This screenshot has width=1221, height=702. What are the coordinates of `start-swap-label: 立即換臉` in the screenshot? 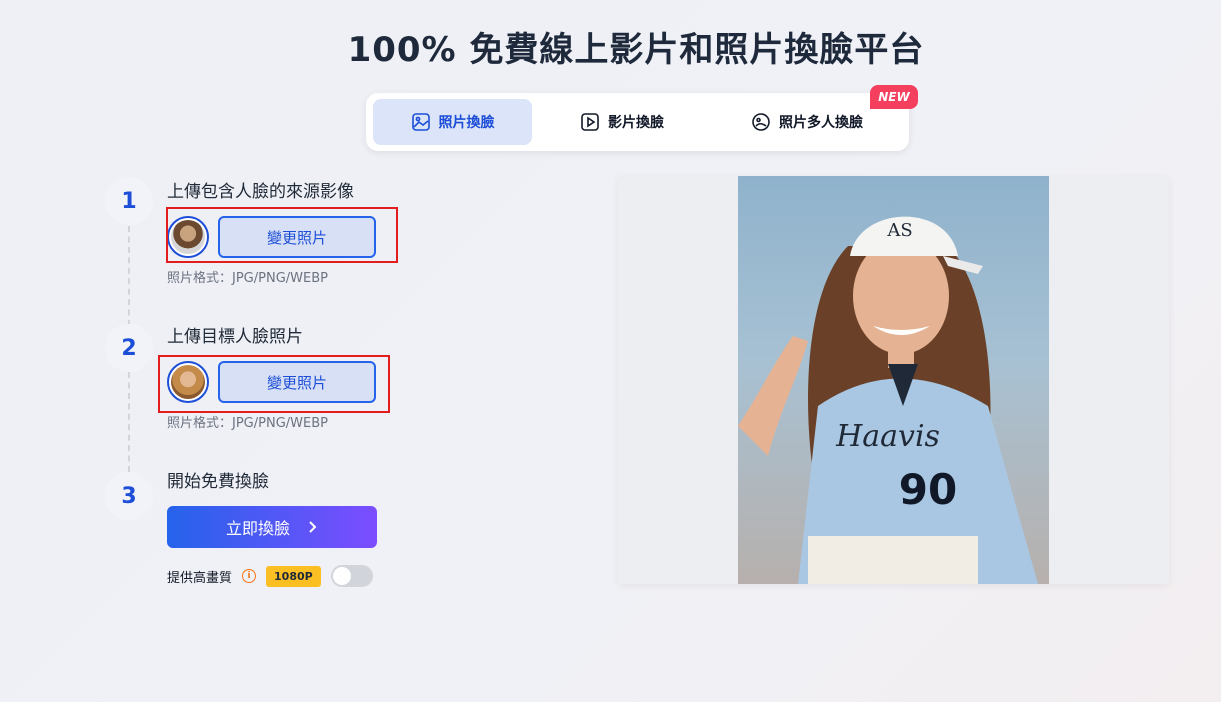 It's located at (257, 528).